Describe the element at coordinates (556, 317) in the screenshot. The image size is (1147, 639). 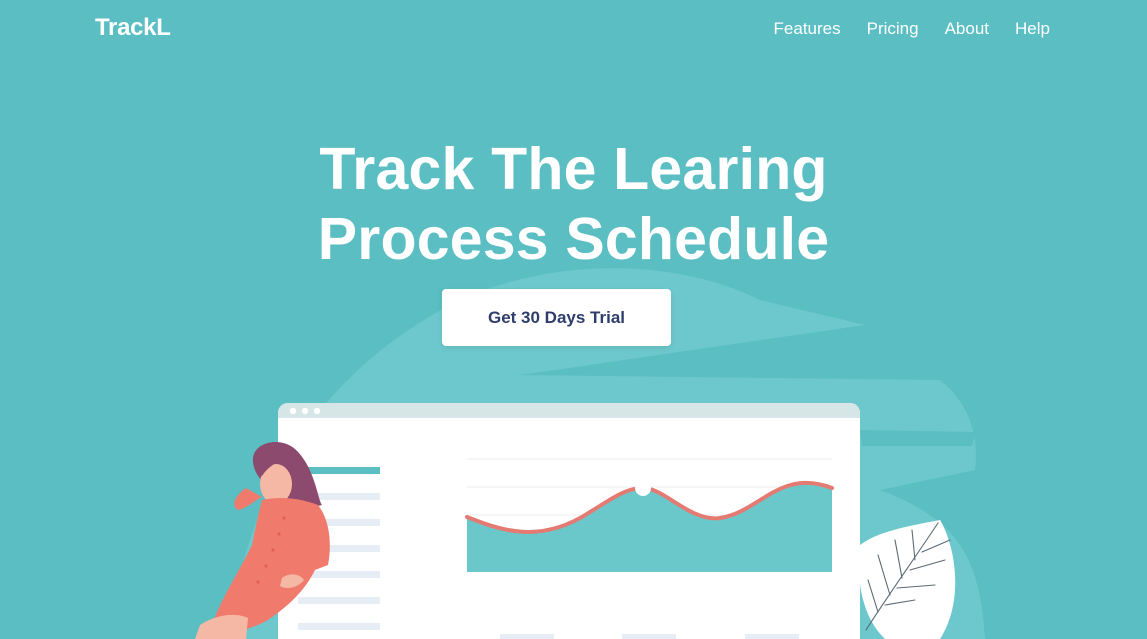
I see `get-trial-button: Get 30 Days Trial` at that location.